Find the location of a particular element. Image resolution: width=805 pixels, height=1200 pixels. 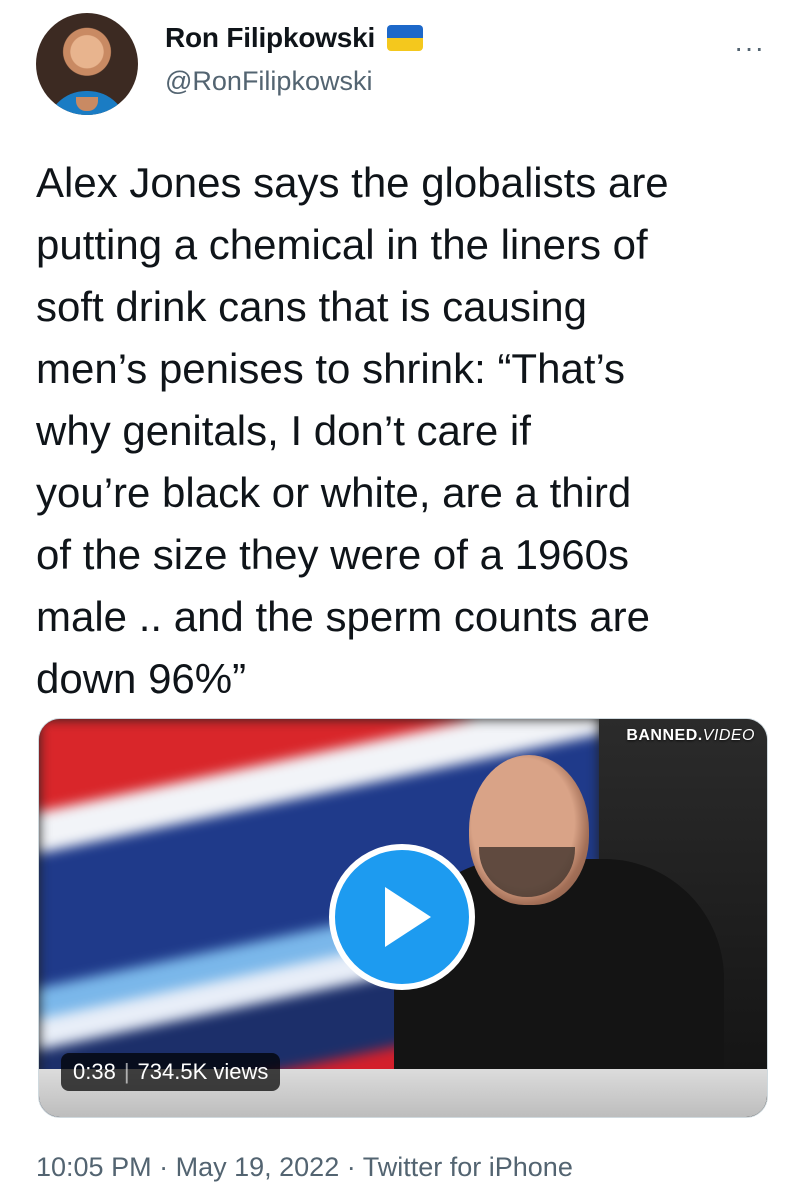

play-button is located at coordinates (402, 917).